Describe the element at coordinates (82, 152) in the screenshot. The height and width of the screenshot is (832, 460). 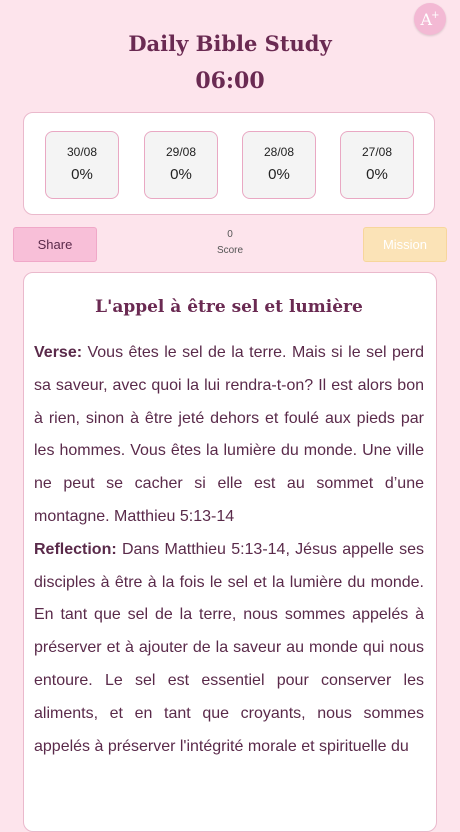
I see `day-date: 30/08` at that location.